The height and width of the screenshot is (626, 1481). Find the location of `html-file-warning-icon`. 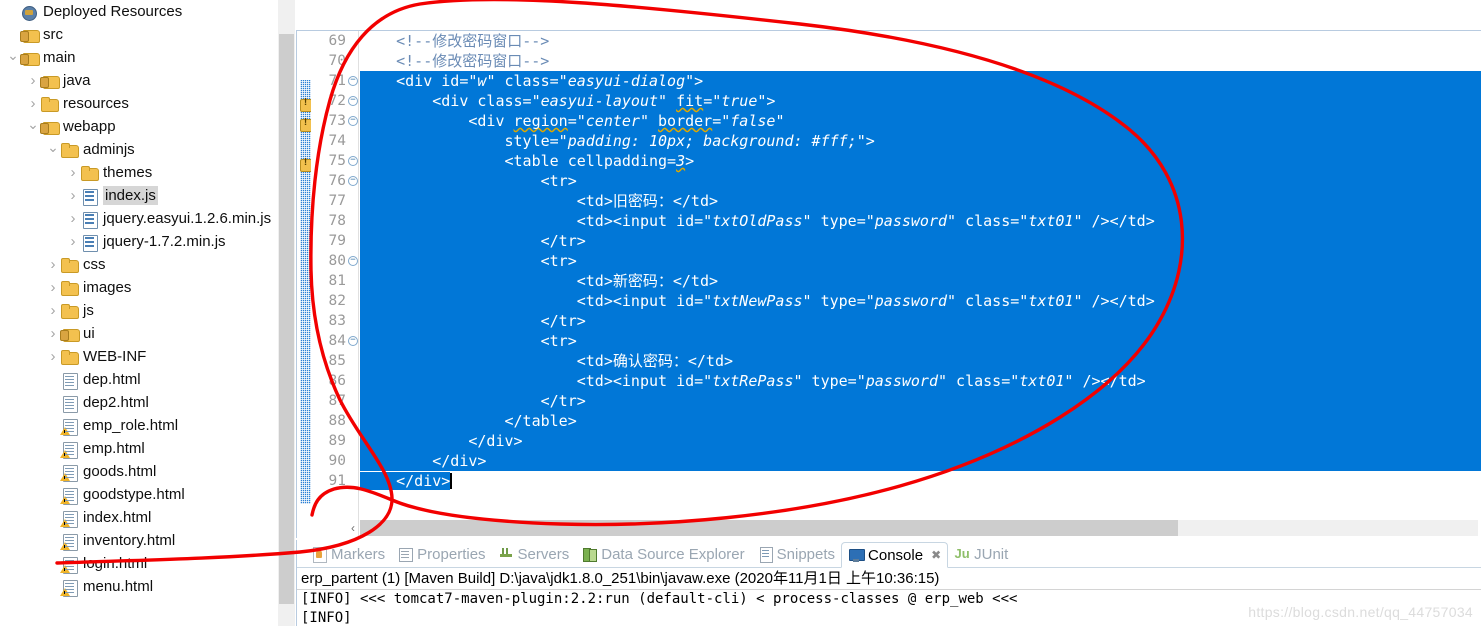

html-file-warning-icon is located at coordinates (70, 518).